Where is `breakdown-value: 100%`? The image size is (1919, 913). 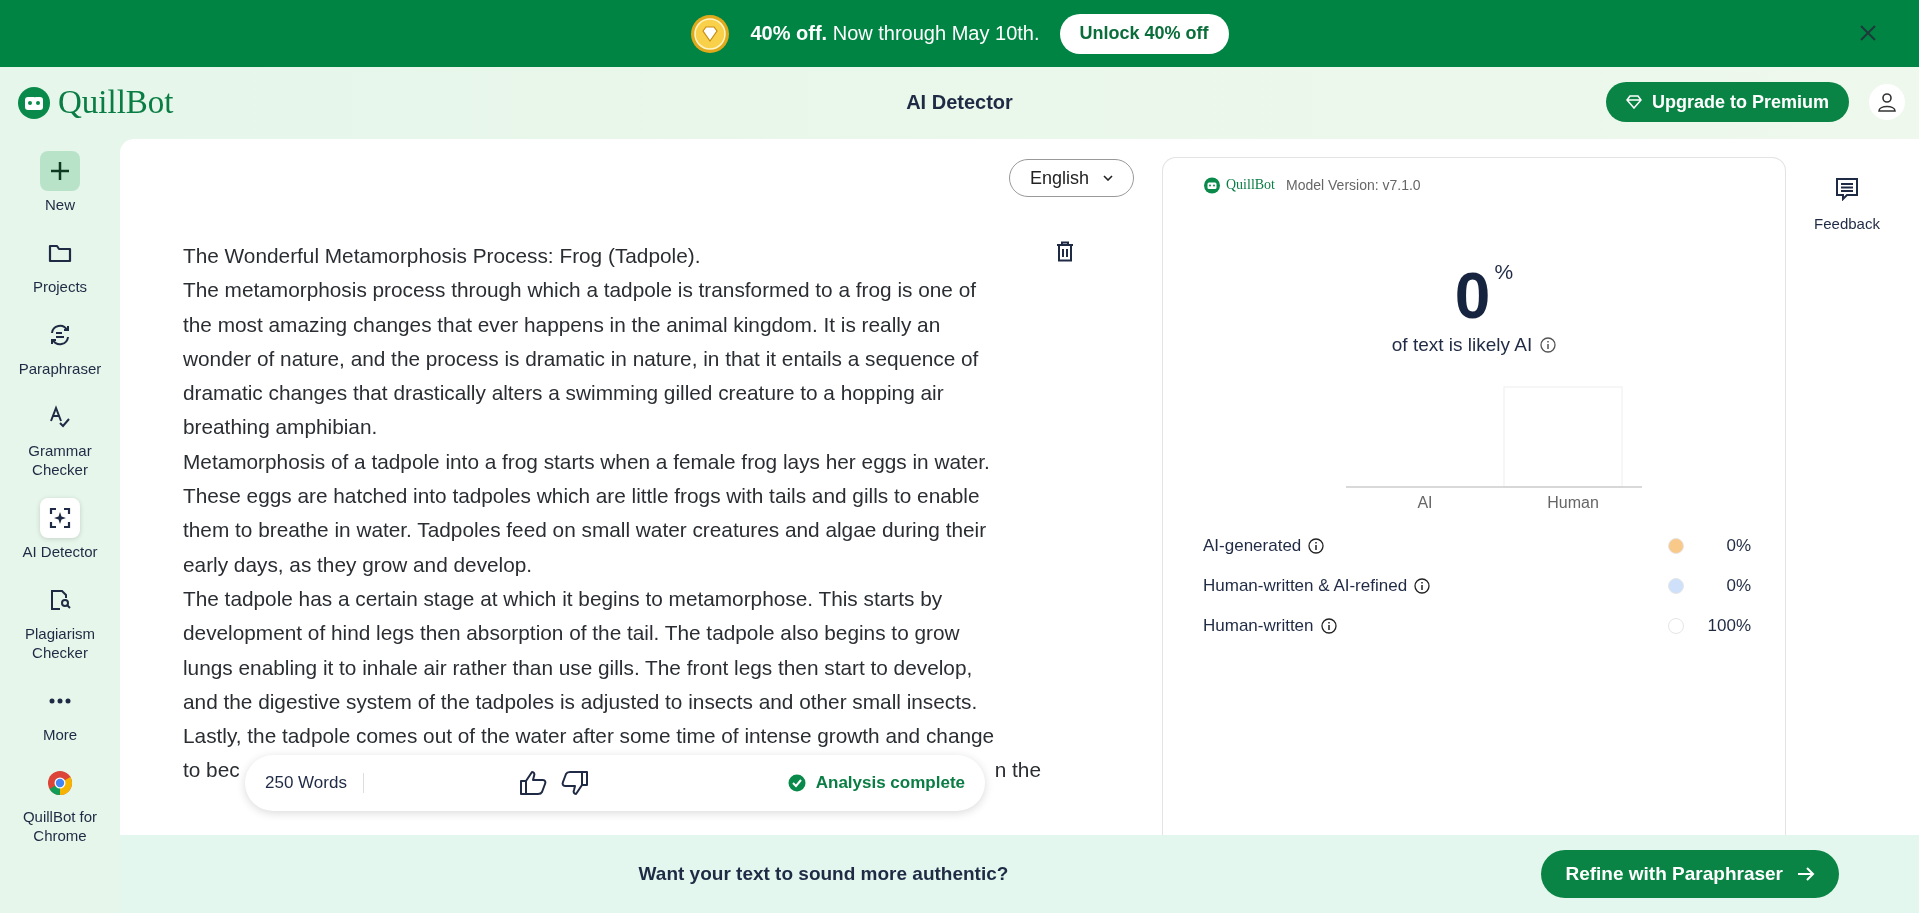
breakdown-value: 100% is located at coordinates (1728, 626).